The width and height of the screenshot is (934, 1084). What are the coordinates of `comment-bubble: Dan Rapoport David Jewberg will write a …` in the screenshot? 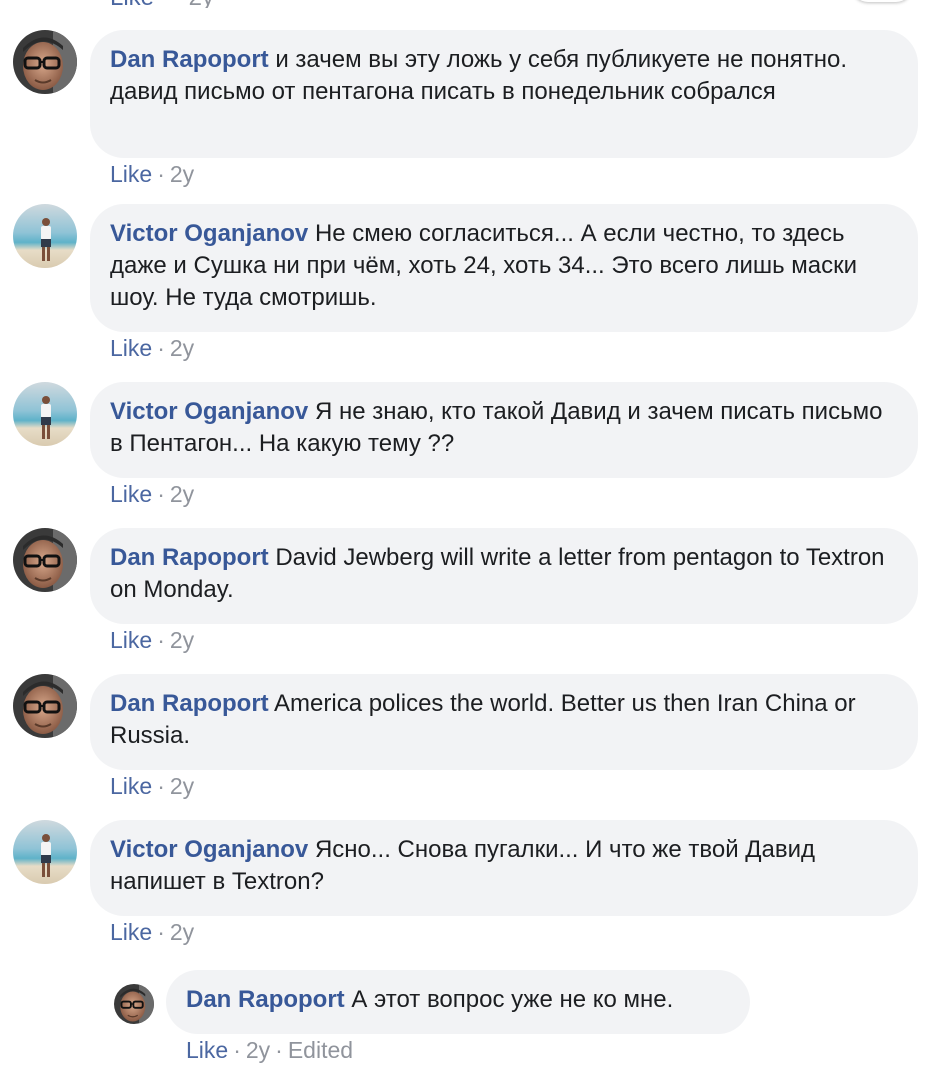 It's located at (504, 576).